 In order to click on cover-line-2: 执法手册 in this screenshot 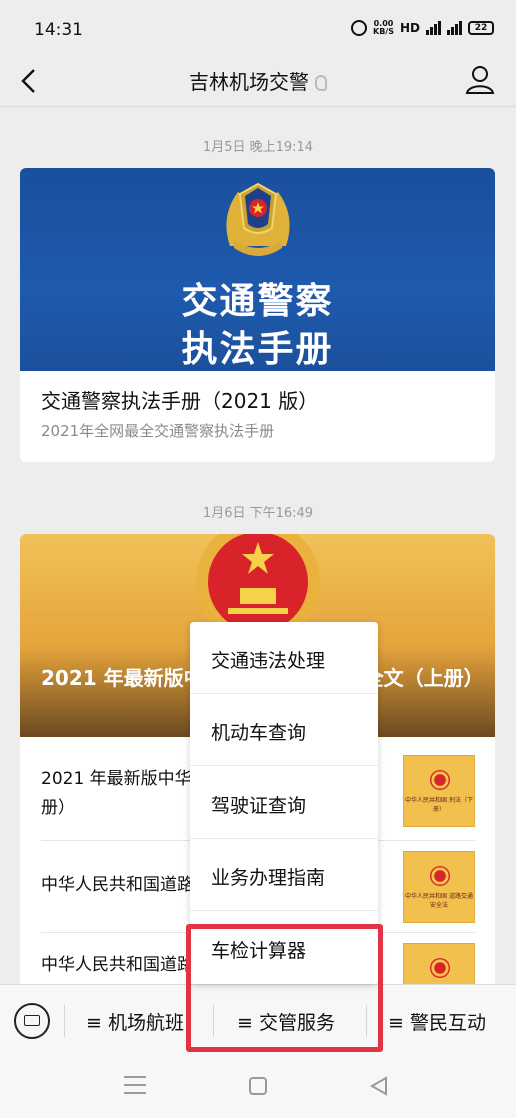, I will do `click(257, 349)`.